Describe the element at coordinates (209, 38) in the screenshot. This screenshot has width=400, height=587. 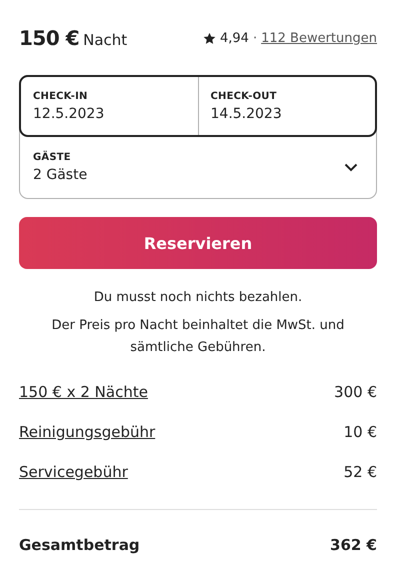
I see `star-icon` at that location.